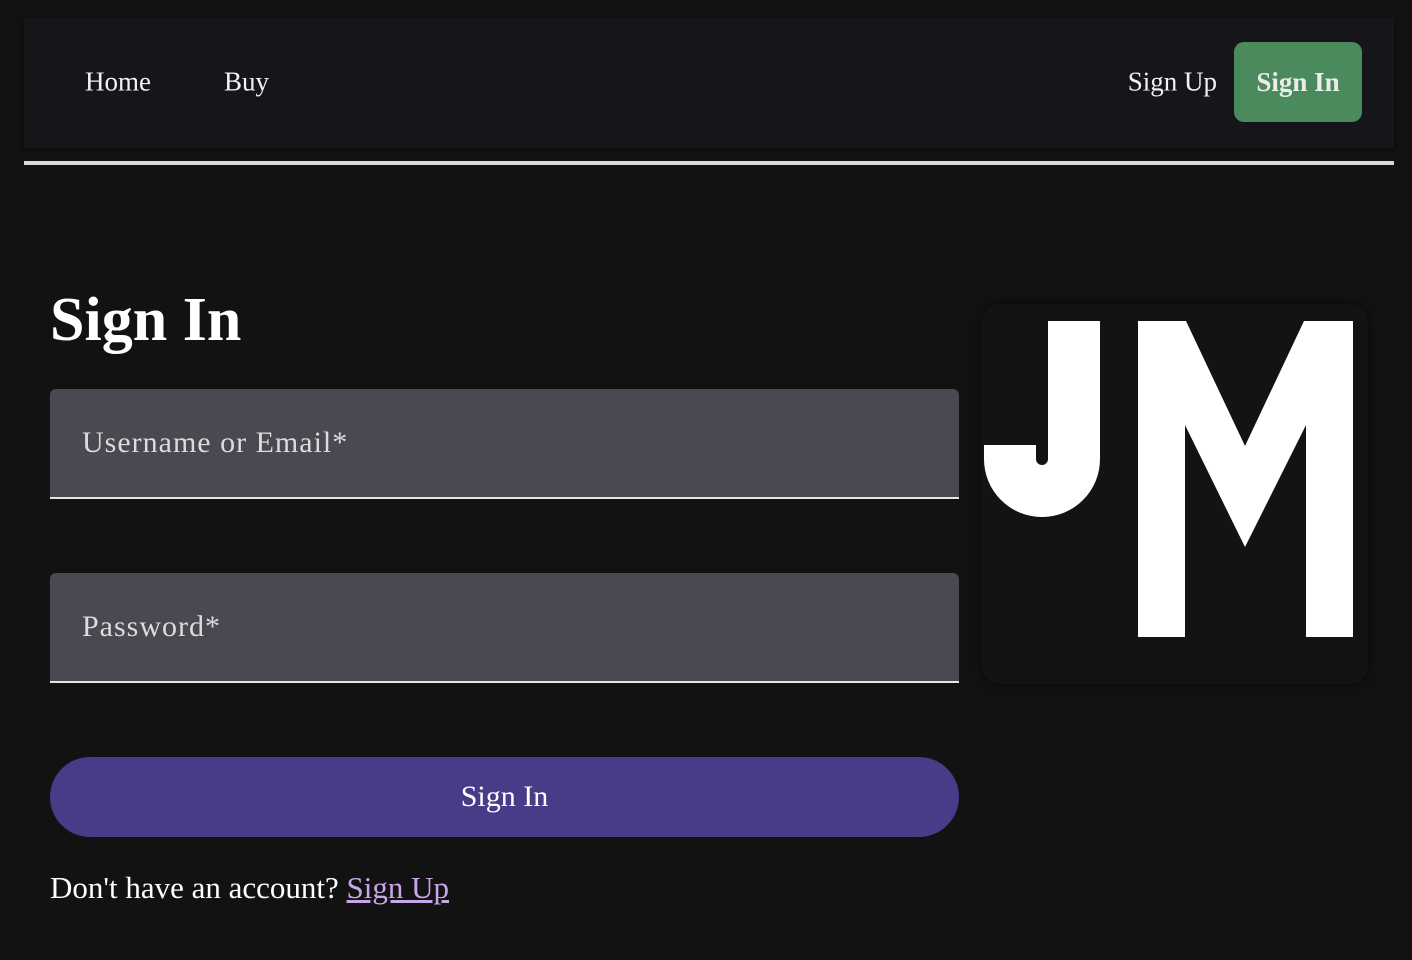 Image resolution: width=1412 pixels, height=960 pixels. I want to click on jm-logo-graphic, so click(1168, 479).